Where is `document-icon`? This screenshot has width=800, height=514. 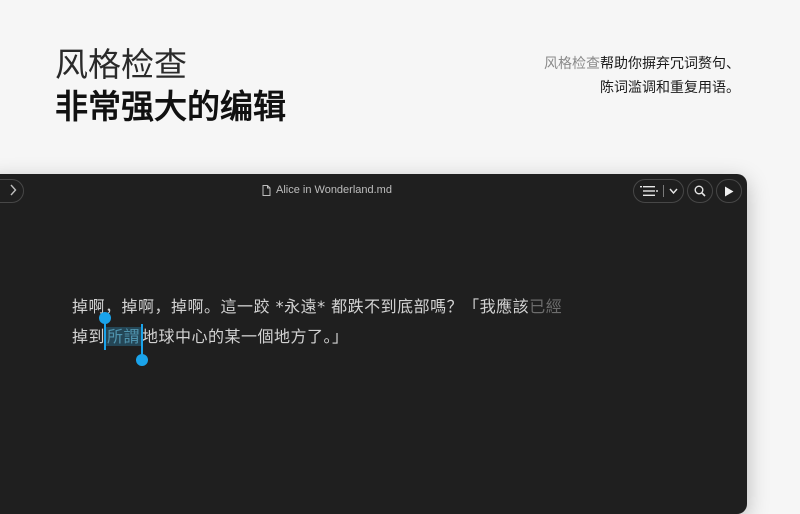 document-icon is located at coordinates (266, 190).